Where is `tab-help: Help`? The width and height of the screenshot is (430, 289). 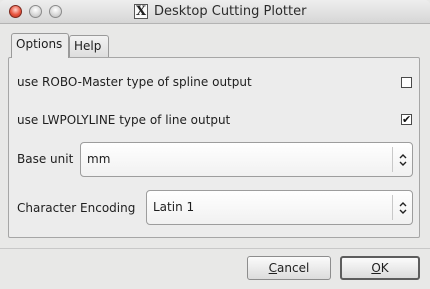 tab-help: Help is located at coordinates (89, 46).